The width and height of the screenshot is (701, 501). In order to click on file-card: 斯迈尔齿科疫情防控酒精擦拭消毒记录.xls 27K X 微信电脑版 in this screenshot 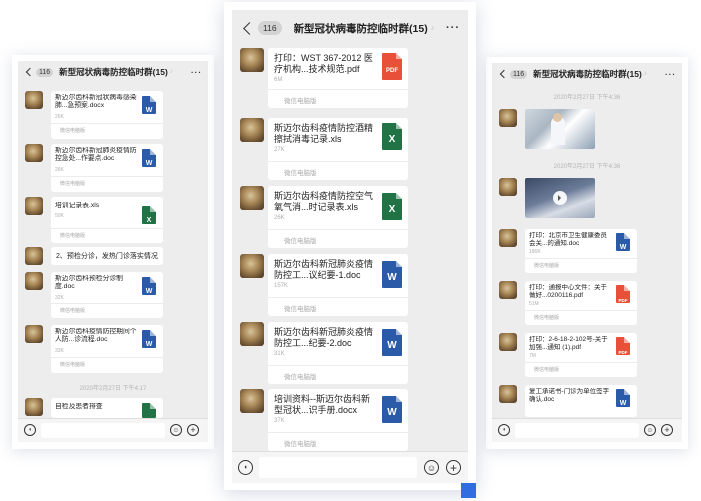, I will do `click(338, 149)`.